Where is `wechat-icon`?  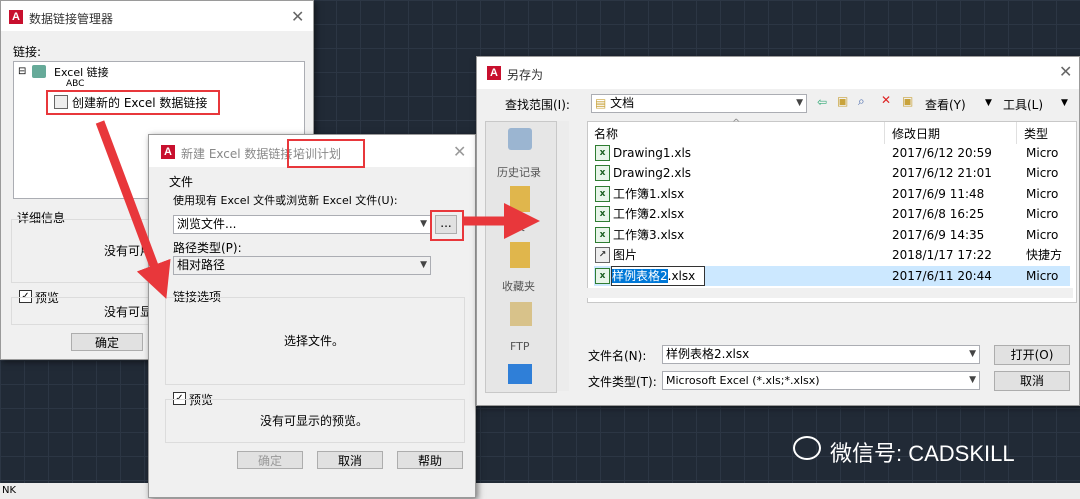
wechat-icon is located at coordinates (807, 448).